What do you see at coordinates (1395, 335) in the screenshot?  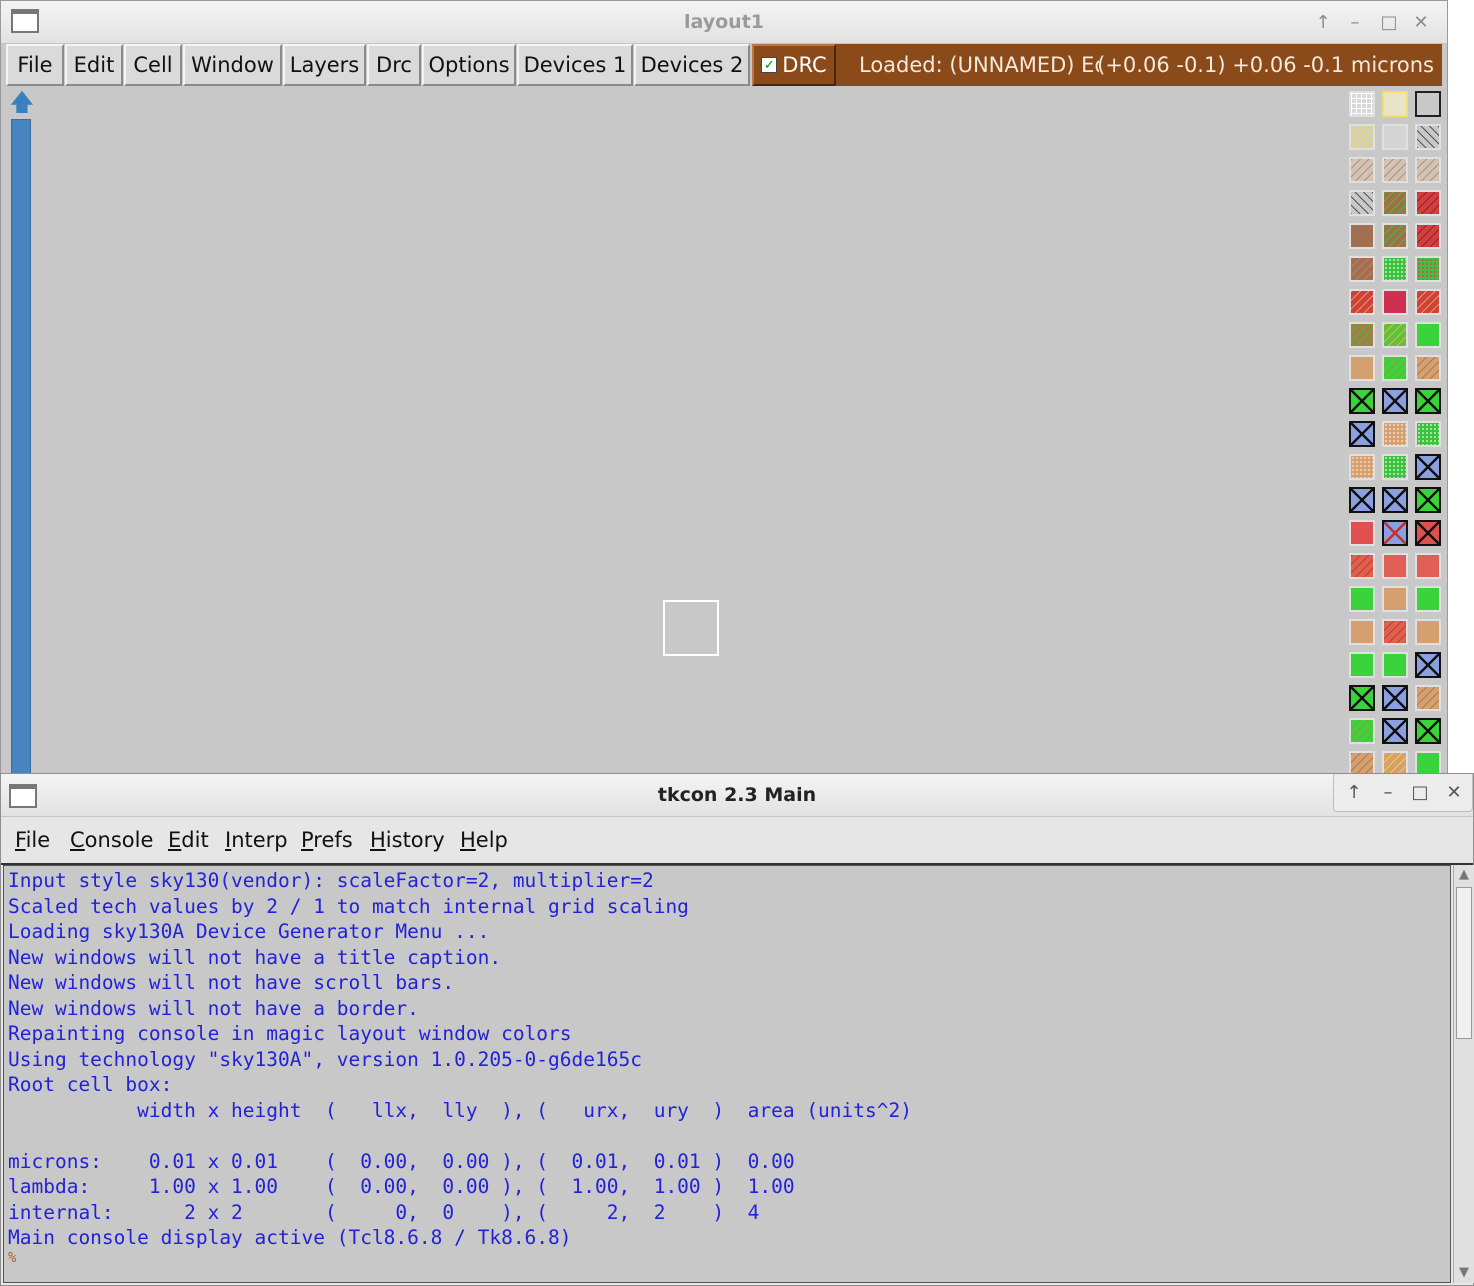 I see `layer-swatch-hatch-lime` at bounding box center [1395, 335].